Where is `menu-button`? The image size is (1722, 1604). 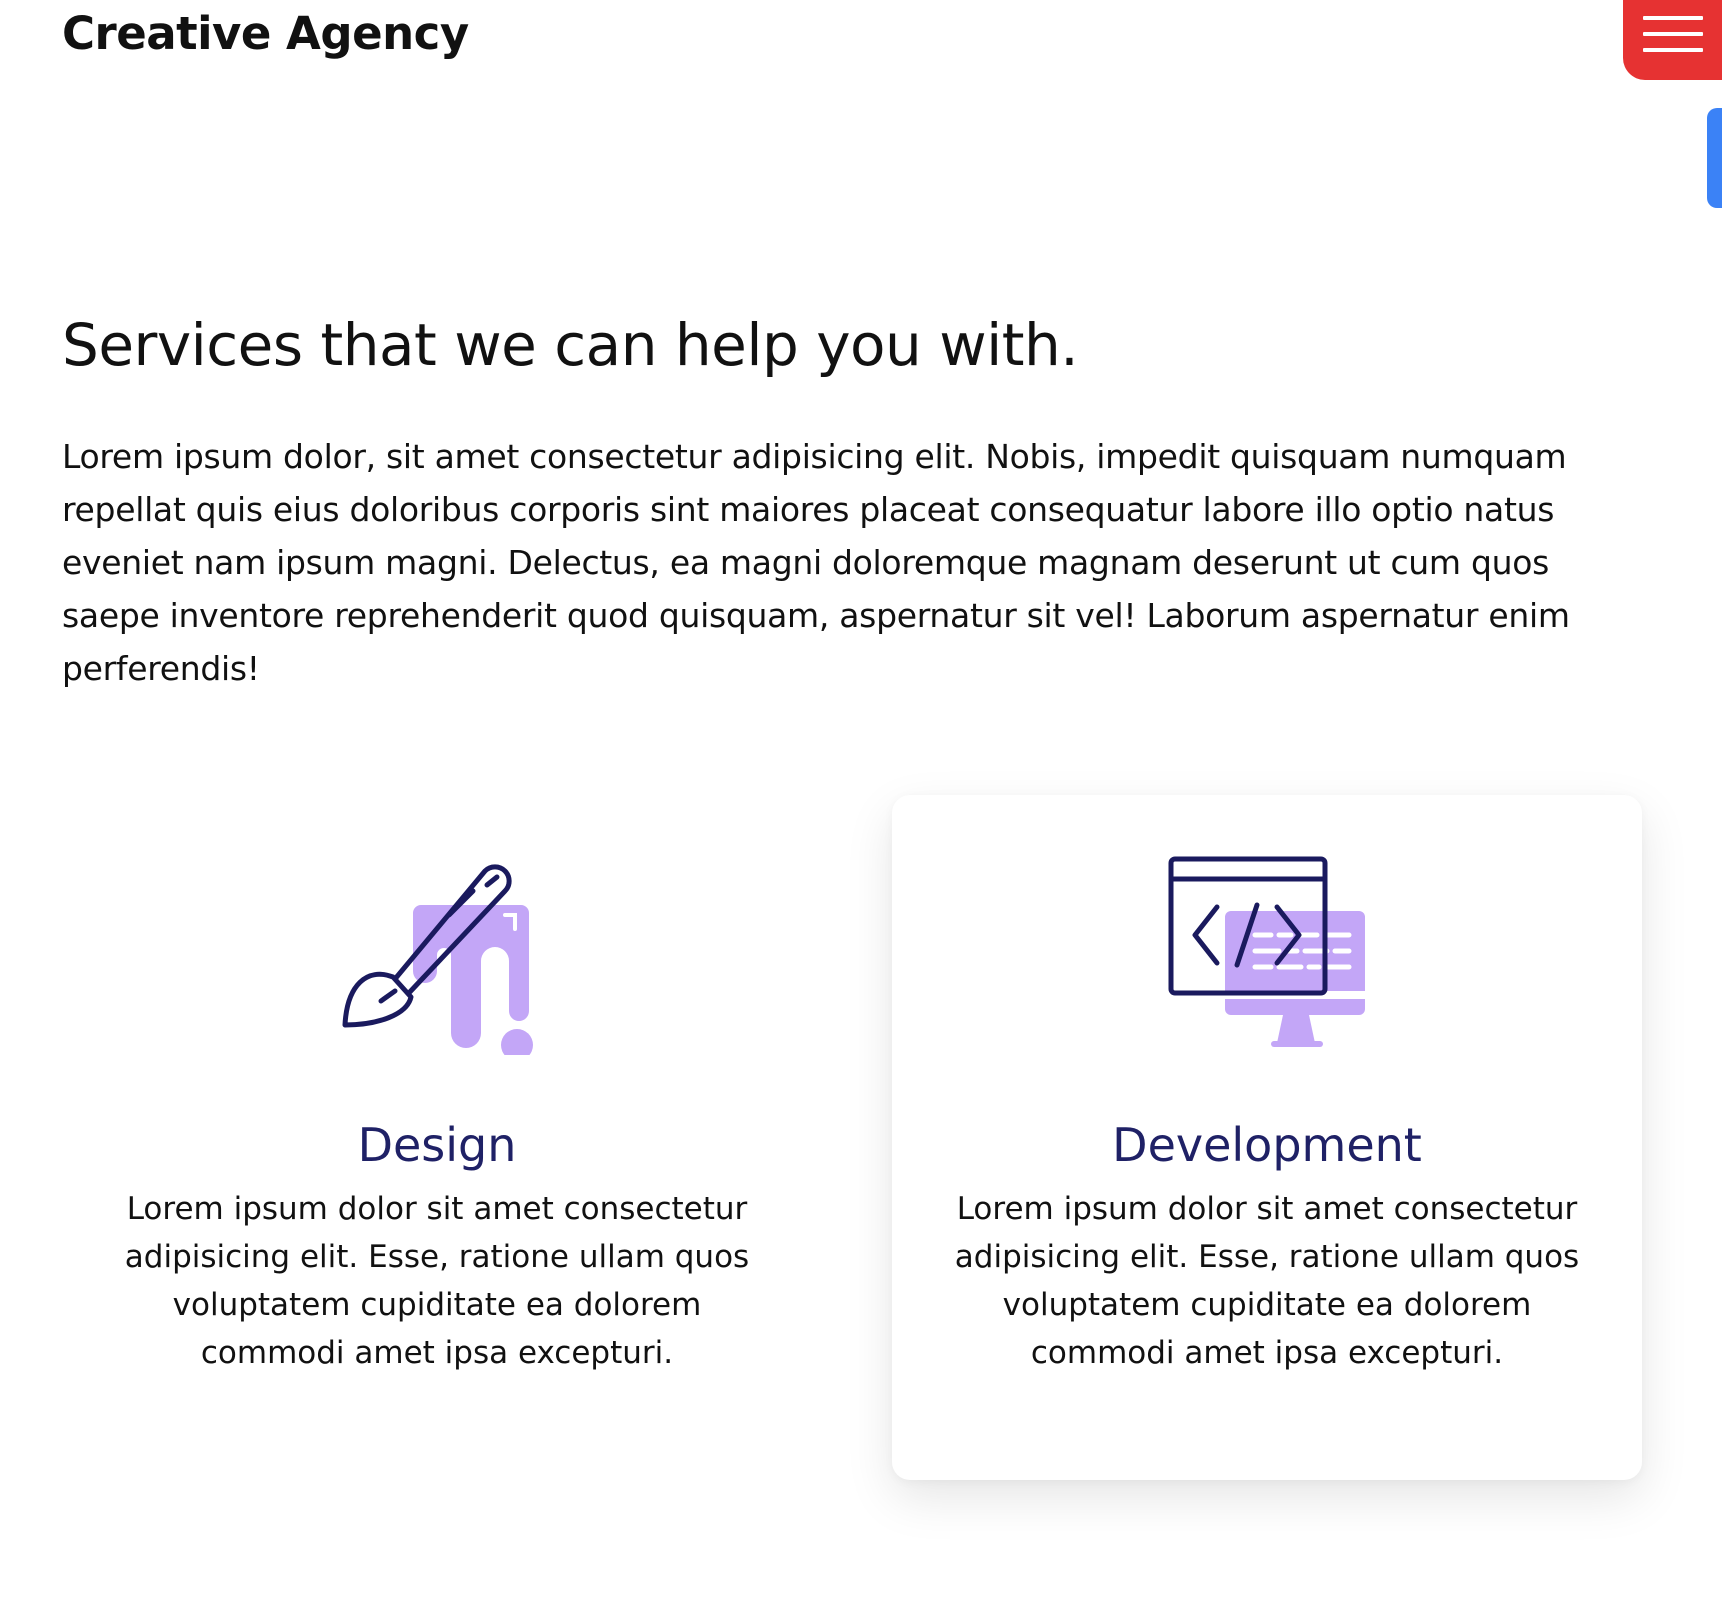 menu-button is located at coordinates (1672, 40).